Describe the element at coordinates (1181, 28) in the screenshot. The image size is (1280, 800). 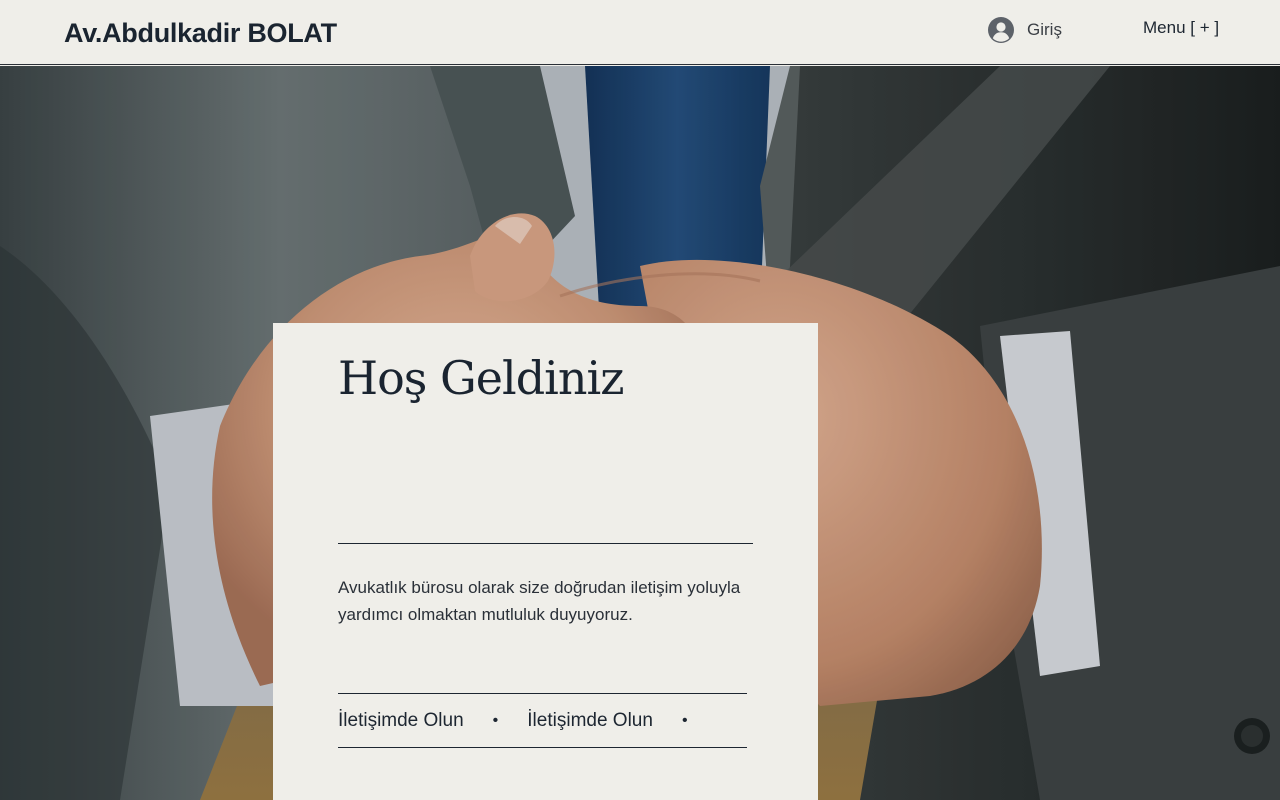
I see `menu-button: Menu [ + ]` at that location.